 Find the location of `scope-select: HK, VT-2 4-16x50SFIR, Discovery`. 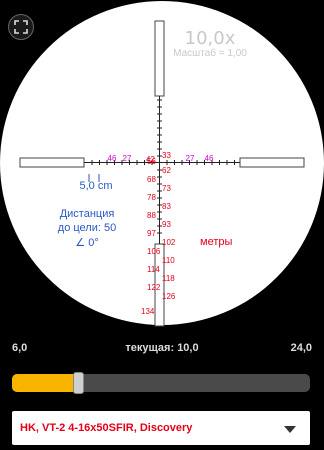

scope-select: HK, VT-2 4-16x50SFIR, Discovery is located at coordinates (161, 428).